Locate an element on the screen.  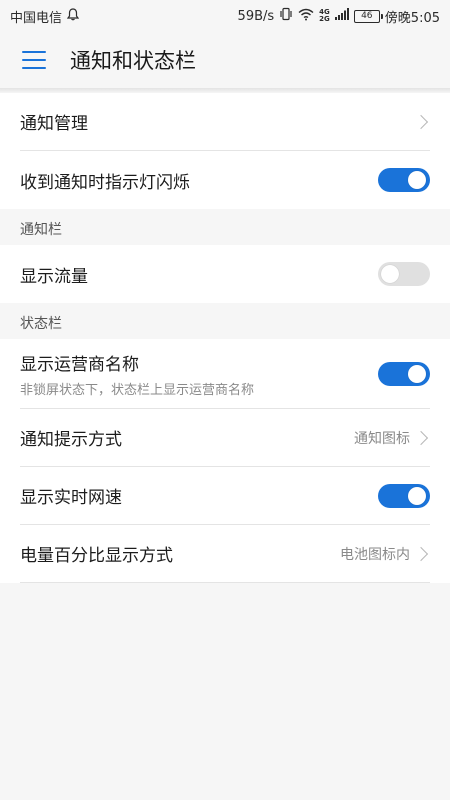
signal-bottom-label: 2G is located at coordinates (324, 19).